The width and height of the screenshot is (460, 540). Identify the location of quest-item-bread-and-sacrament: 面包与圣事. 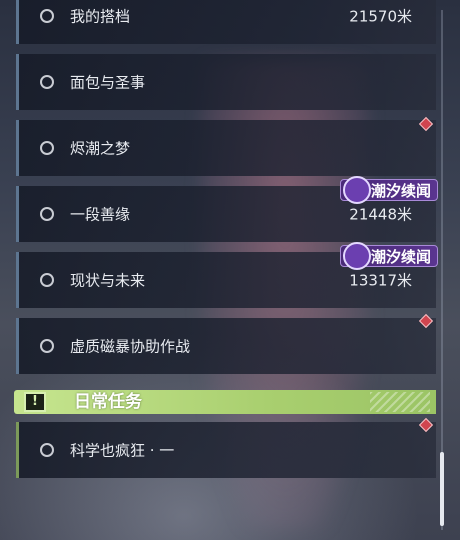
(226, 82).